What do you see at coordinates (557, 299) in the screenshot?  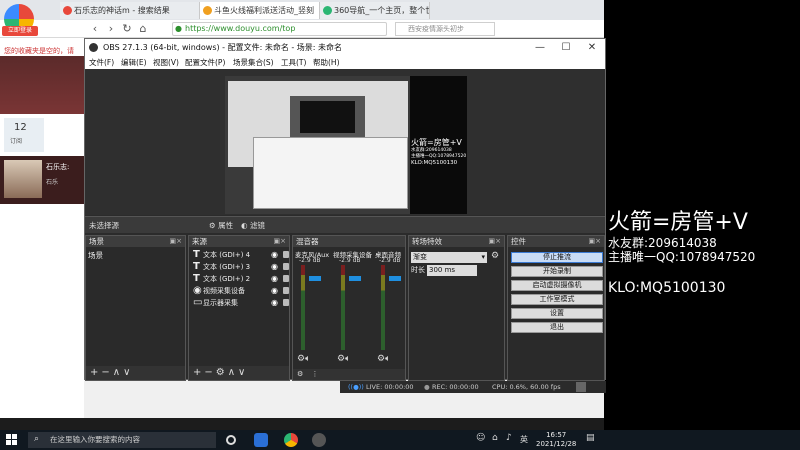 I see `studio-mode-button: 工作室模式` at bounding box center [557, 299].